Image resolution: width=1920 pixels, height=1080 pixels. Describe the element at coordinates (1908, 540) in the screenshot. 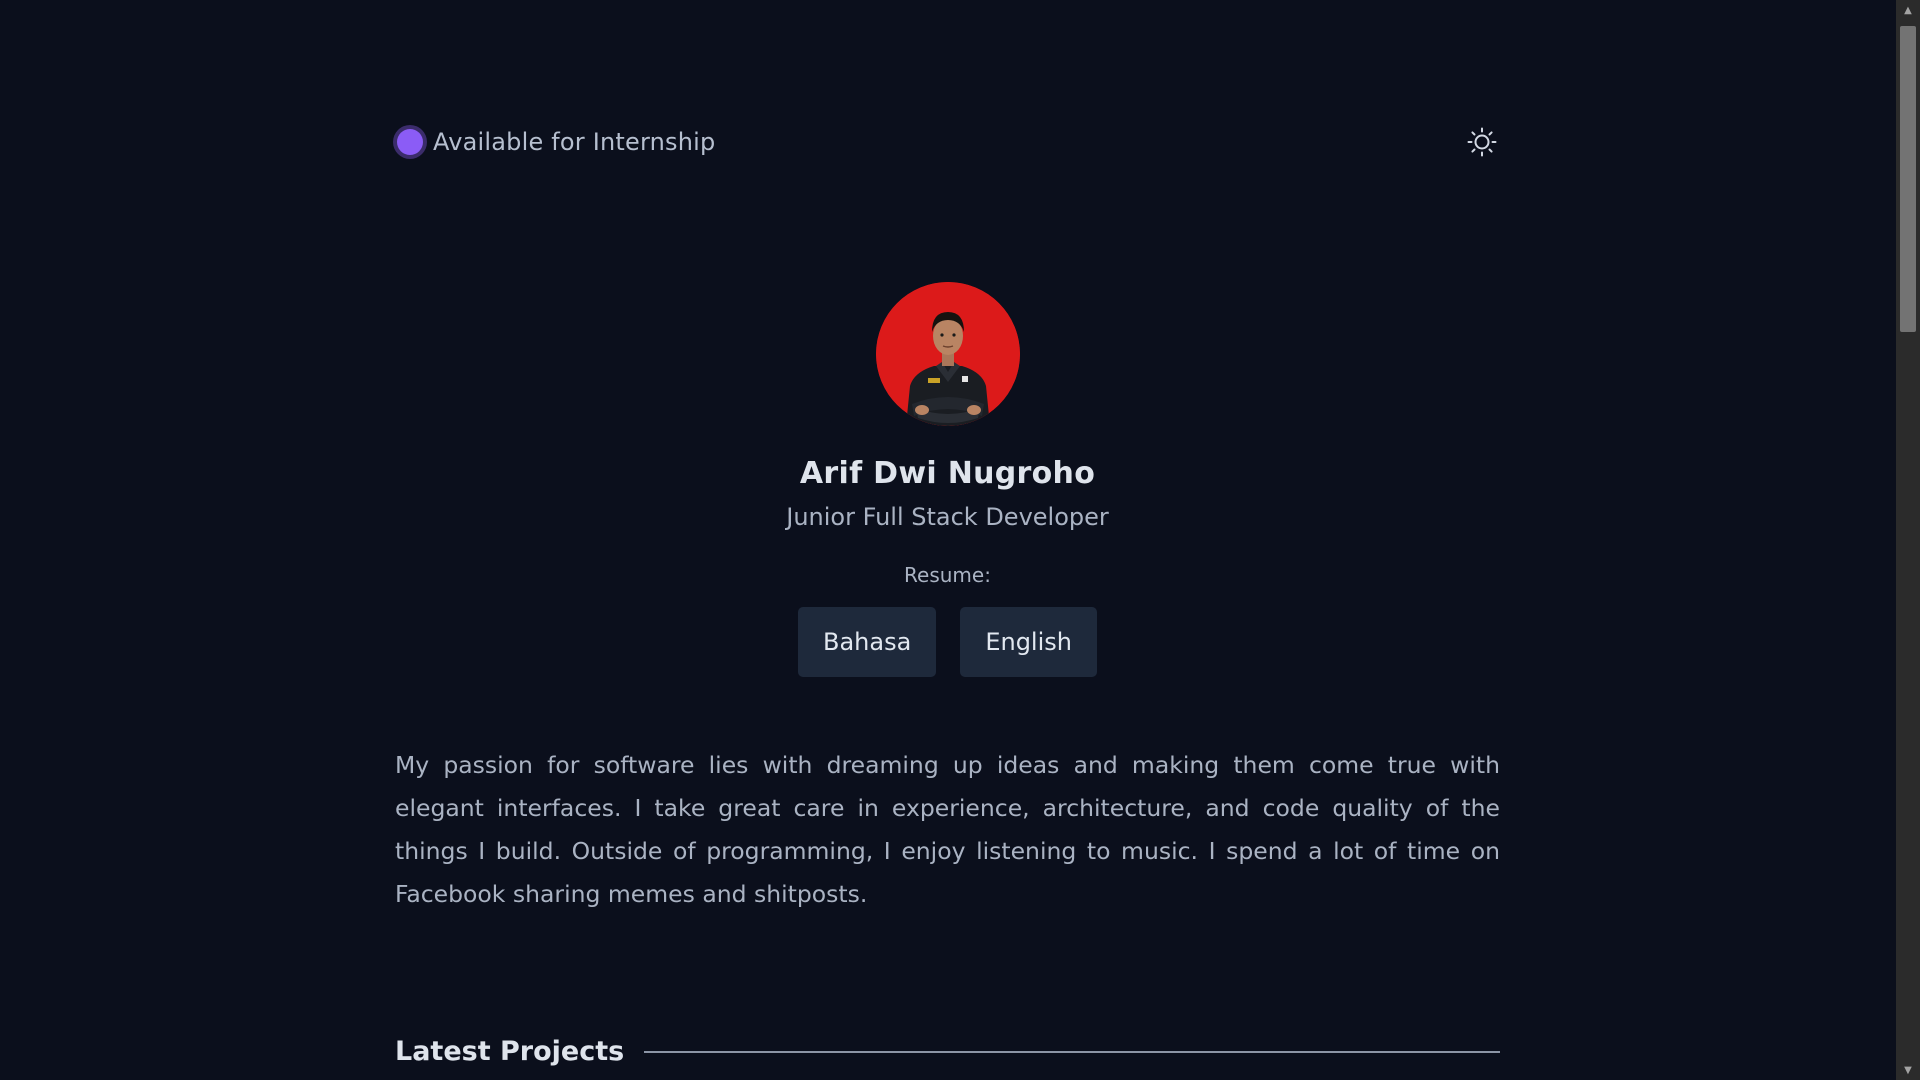

I see `vertical-scrollbar: ▲ ▼` at that location.